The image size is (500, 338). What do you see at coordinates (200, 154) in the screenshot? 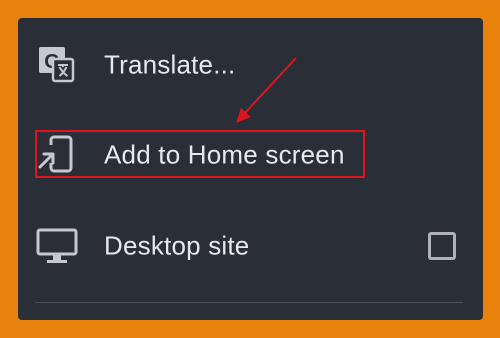
I see `highlight-box` at bounding box center [200, 154].